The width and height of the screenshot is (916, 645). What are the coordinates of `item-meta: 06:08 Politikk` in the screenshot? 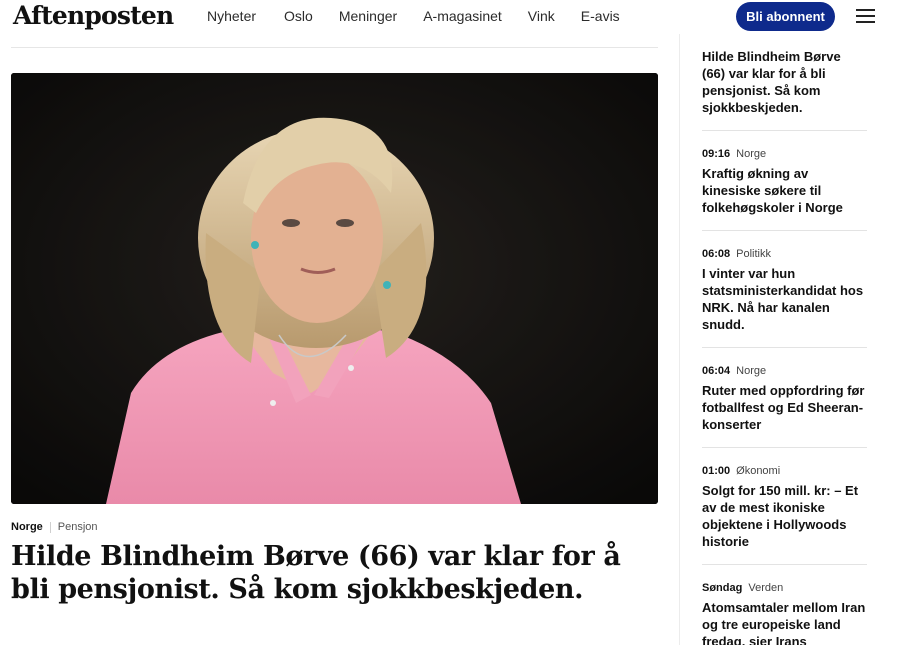 It's located at (784, 254).